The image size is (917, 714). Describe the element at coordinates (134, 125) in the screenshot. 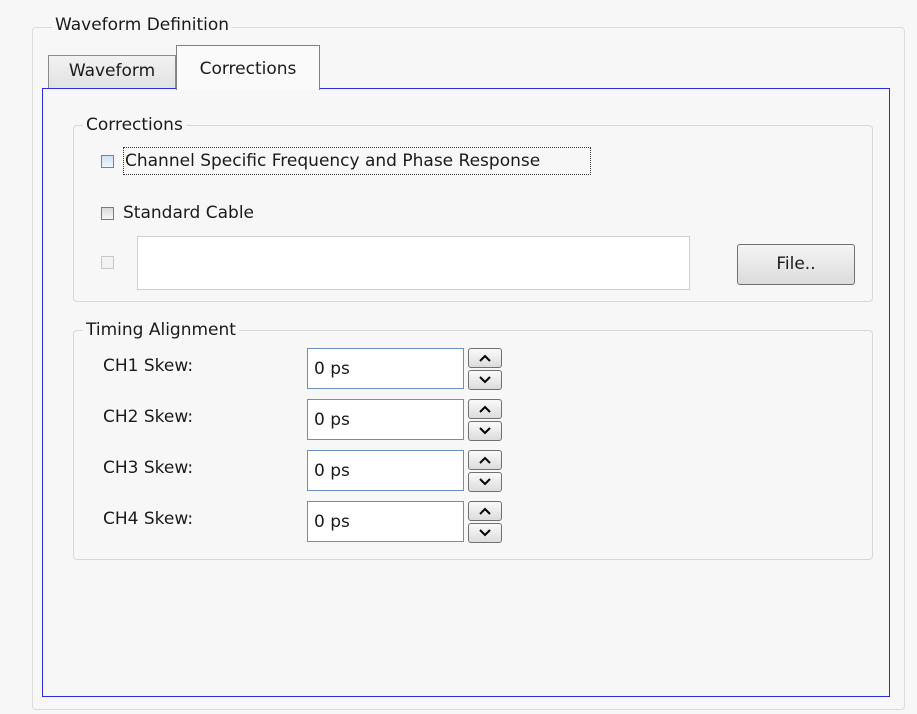

I see `corrections-group-title: Corrections` at that location.